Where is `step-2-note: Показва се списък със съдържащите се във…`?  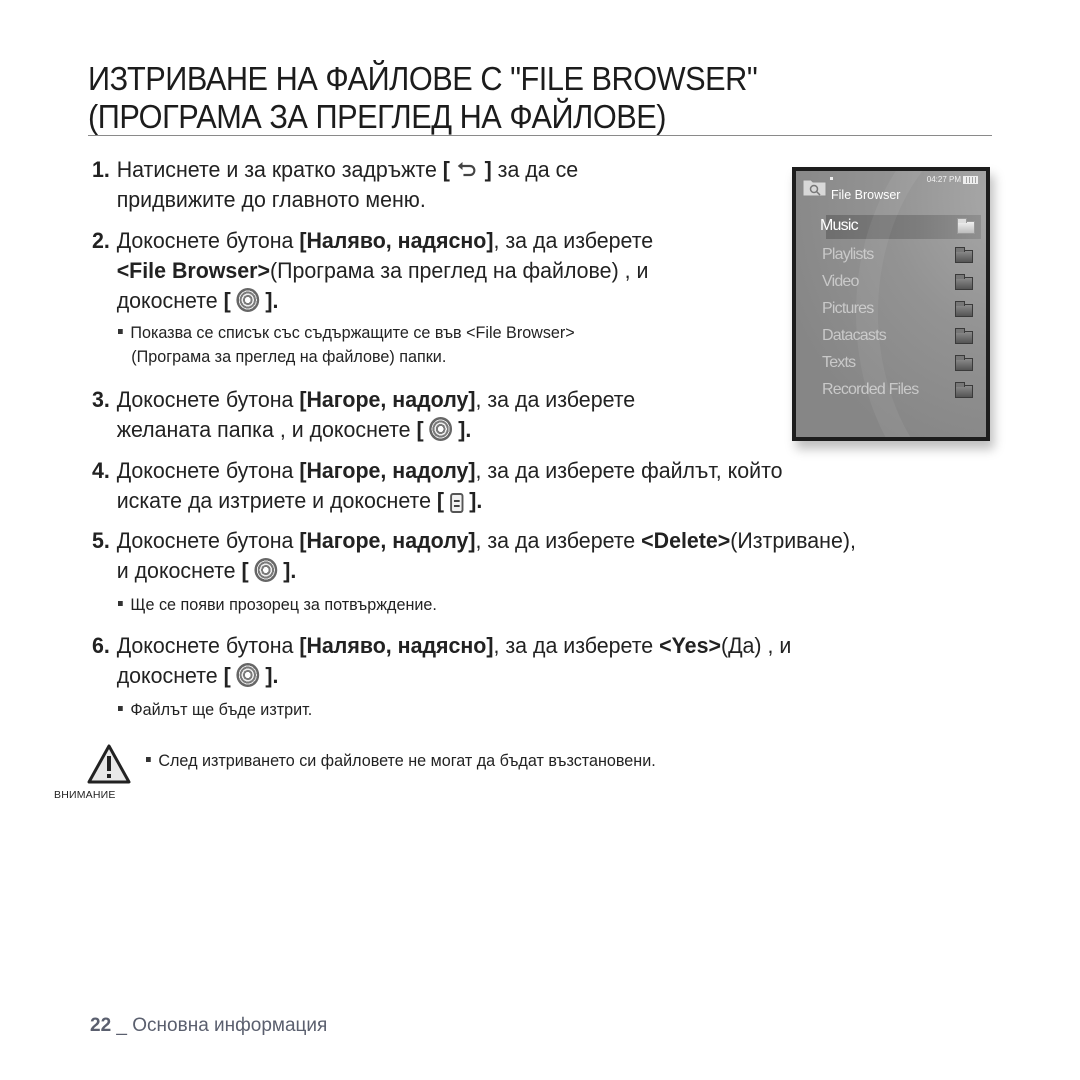 step-2-note: Показва се списък със съдържащите се във… is located at coordinates (346, 345).